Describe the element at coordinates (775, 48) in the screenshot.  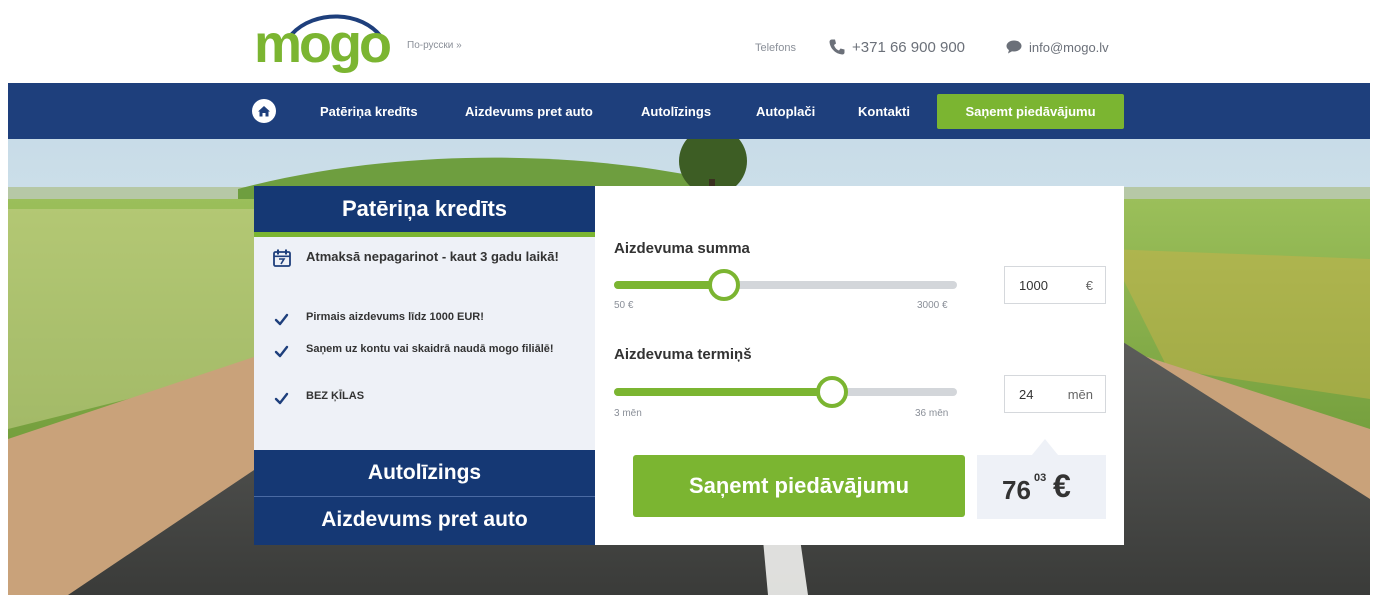
I see `phone-label: Telefons` at that location.